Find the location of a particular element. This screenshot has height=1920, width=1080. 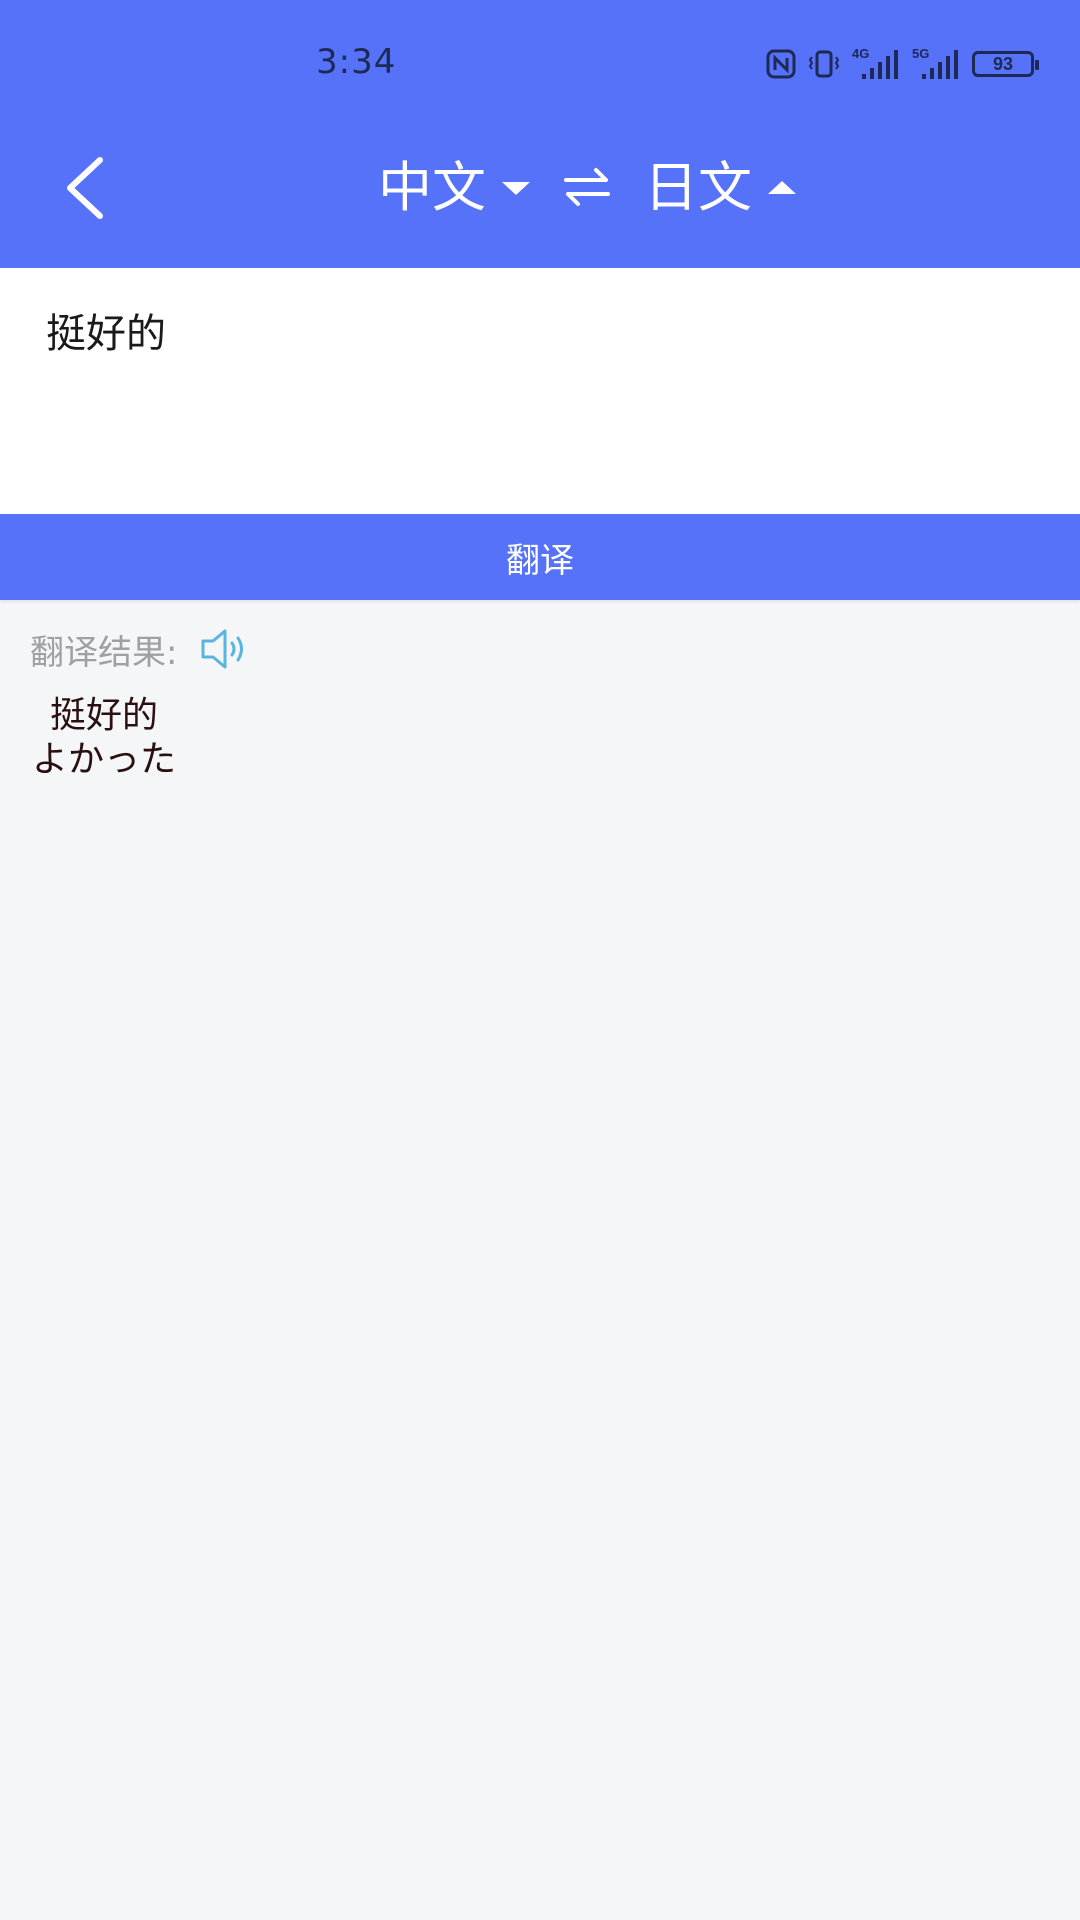

result-line-original: 挺好的 is located at coordinates (104, 715).